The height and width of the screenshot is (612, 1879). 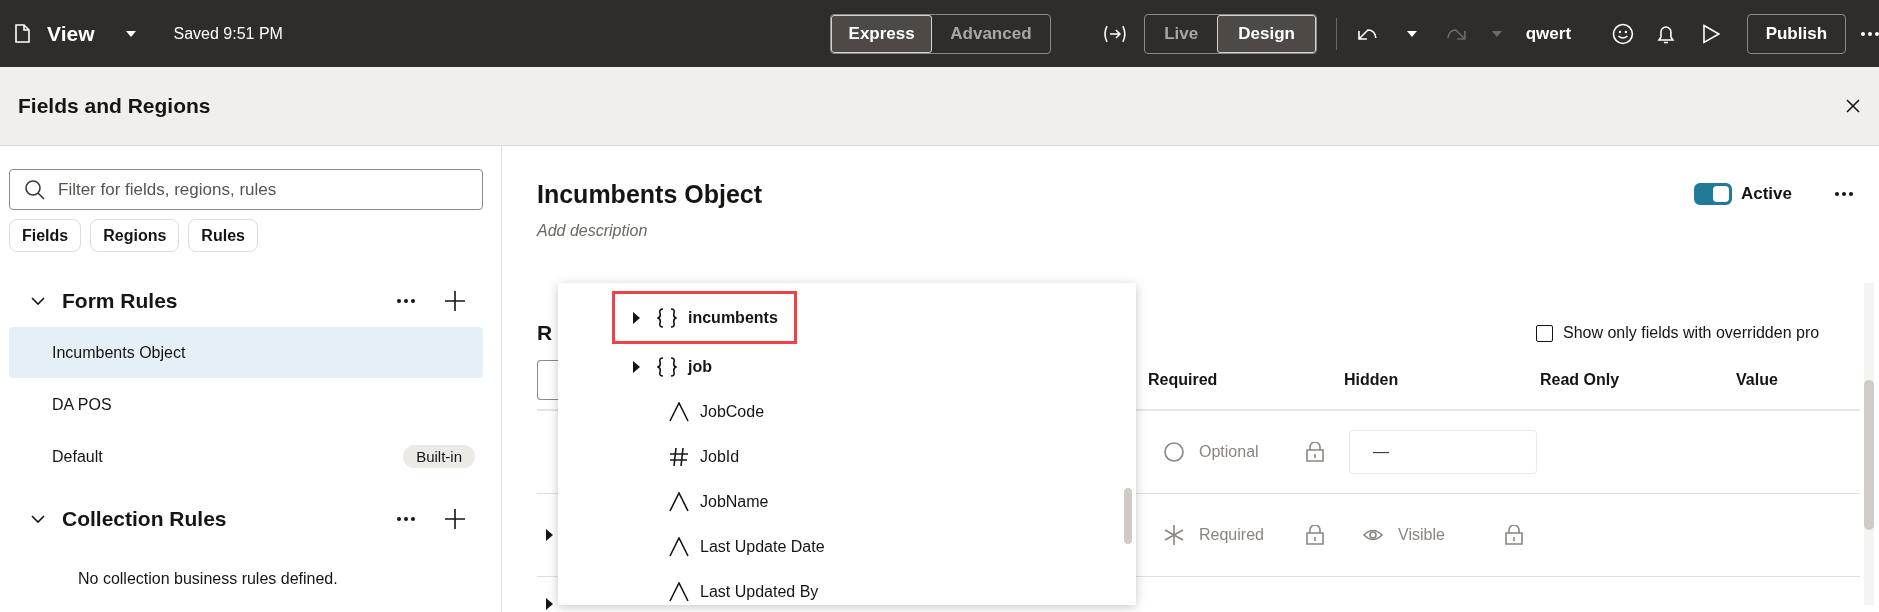 What do you see at coordinates (246, 352) in the screenshot?
I see `rule-item: Incumbents Object` at bounding box center [246, 352].